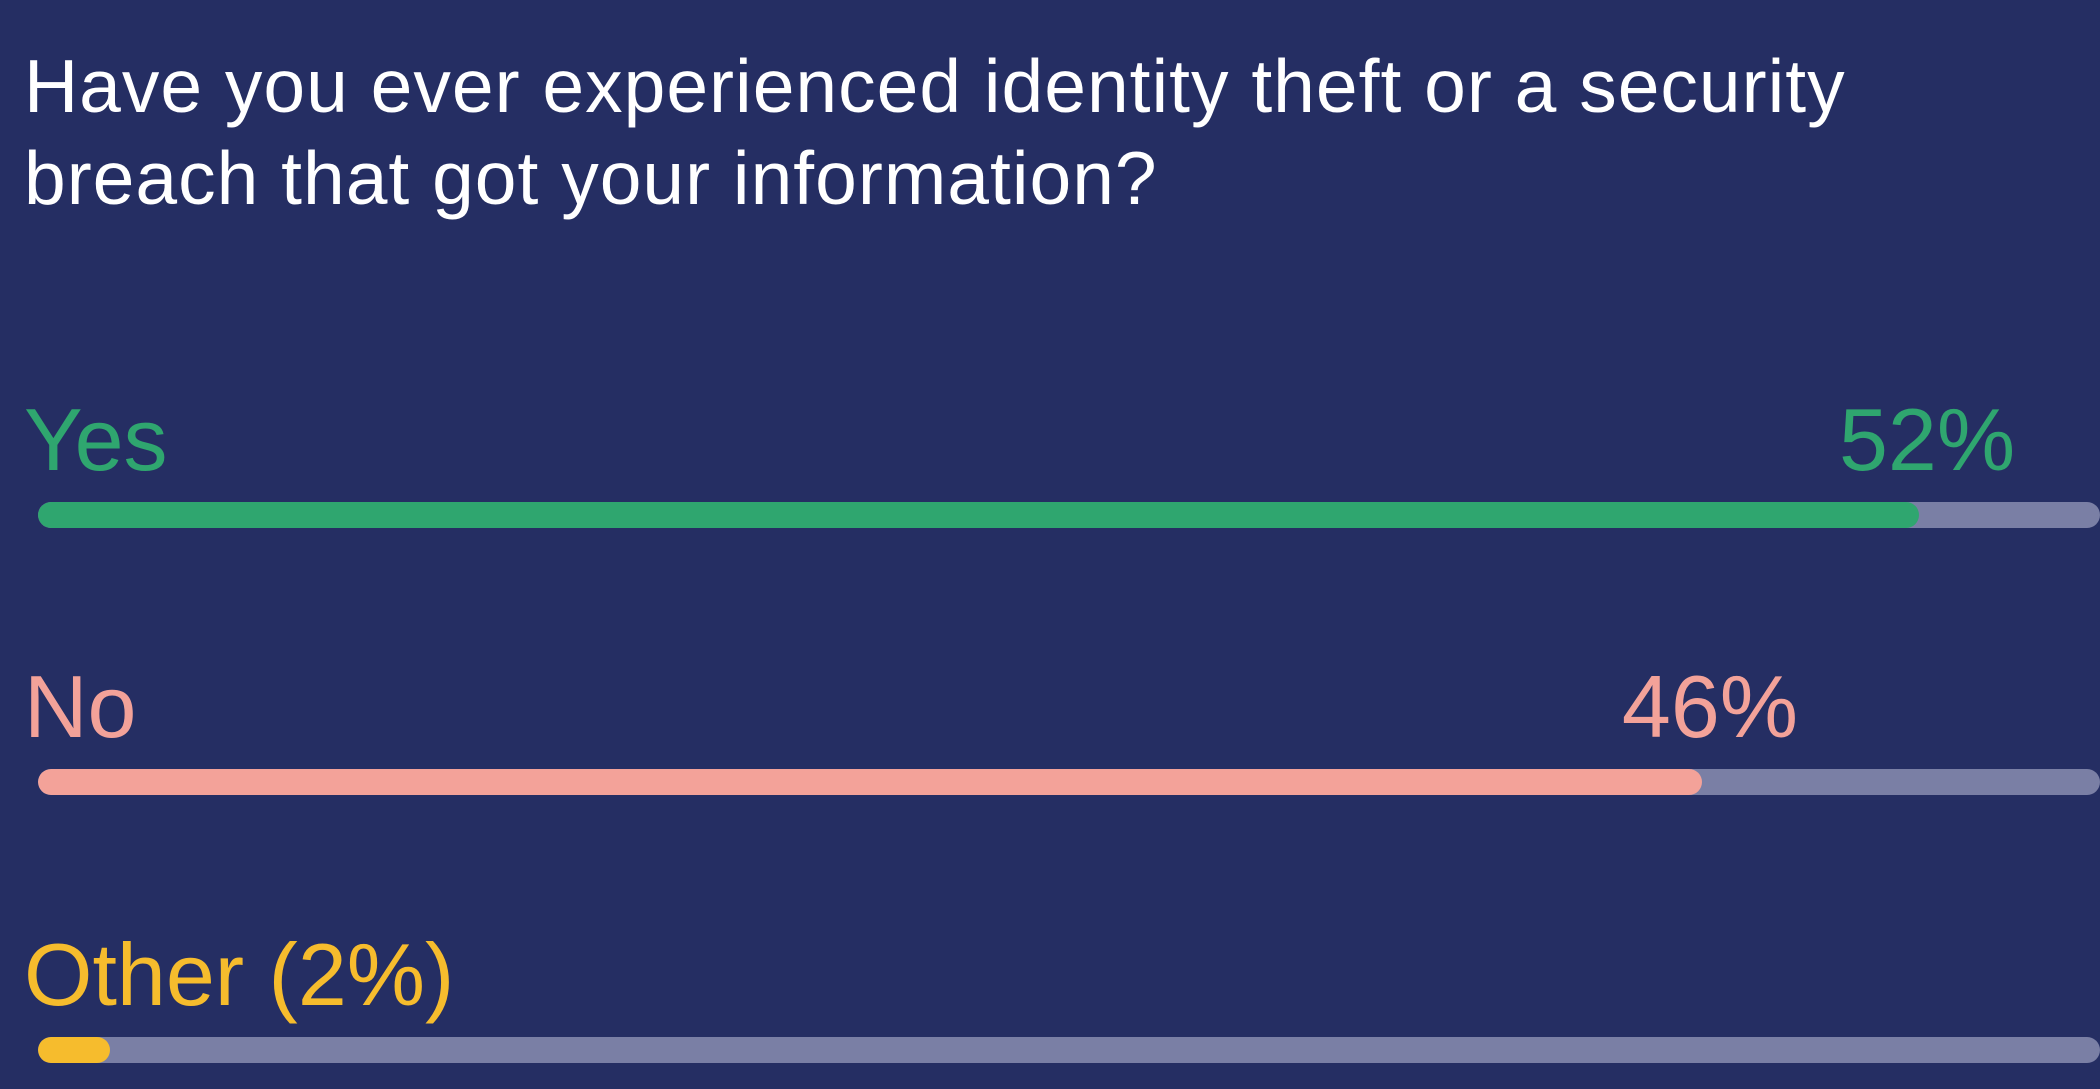 The width and height of the screenshot is (2100, 1089). I want to click on bar-track-no, so click(1069, 782).